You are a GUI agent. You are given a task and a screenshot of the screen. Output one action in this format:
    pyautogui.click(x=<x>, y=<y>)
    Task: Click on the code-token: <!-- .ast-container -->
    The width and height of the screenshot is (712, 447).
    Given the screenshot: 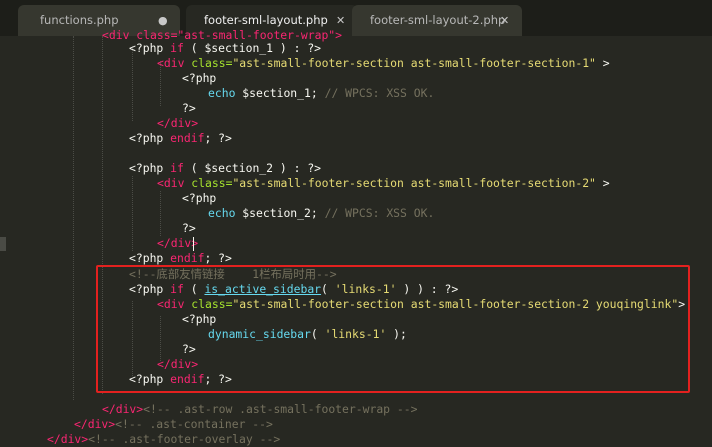 What is the action you would take?
    pyautogui.click(x=194, y=424)
    